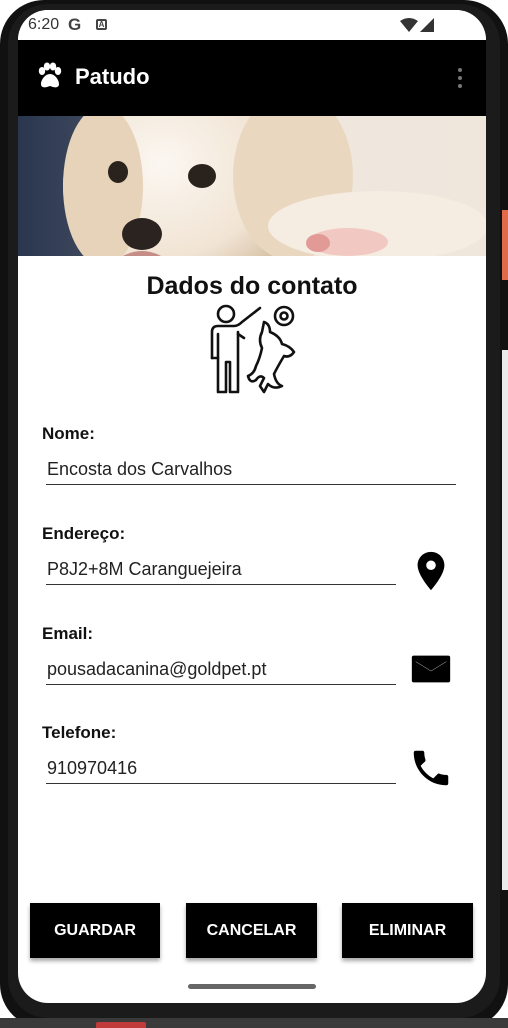 This screenshot has width=508, height=1028. I want to click on notification-icon: A, so click(101, 24).